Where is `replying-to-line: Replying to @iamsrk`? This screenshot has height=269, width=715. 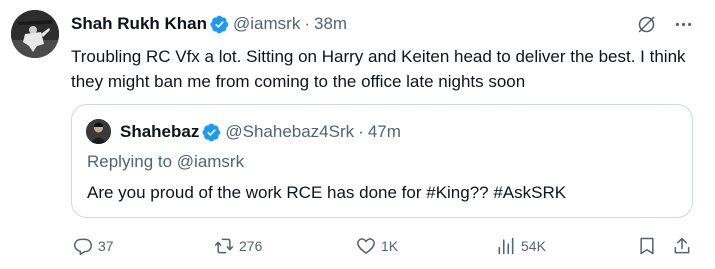 replying-to-line: Replying to @iamsrk is located at coordinates (165, 162).